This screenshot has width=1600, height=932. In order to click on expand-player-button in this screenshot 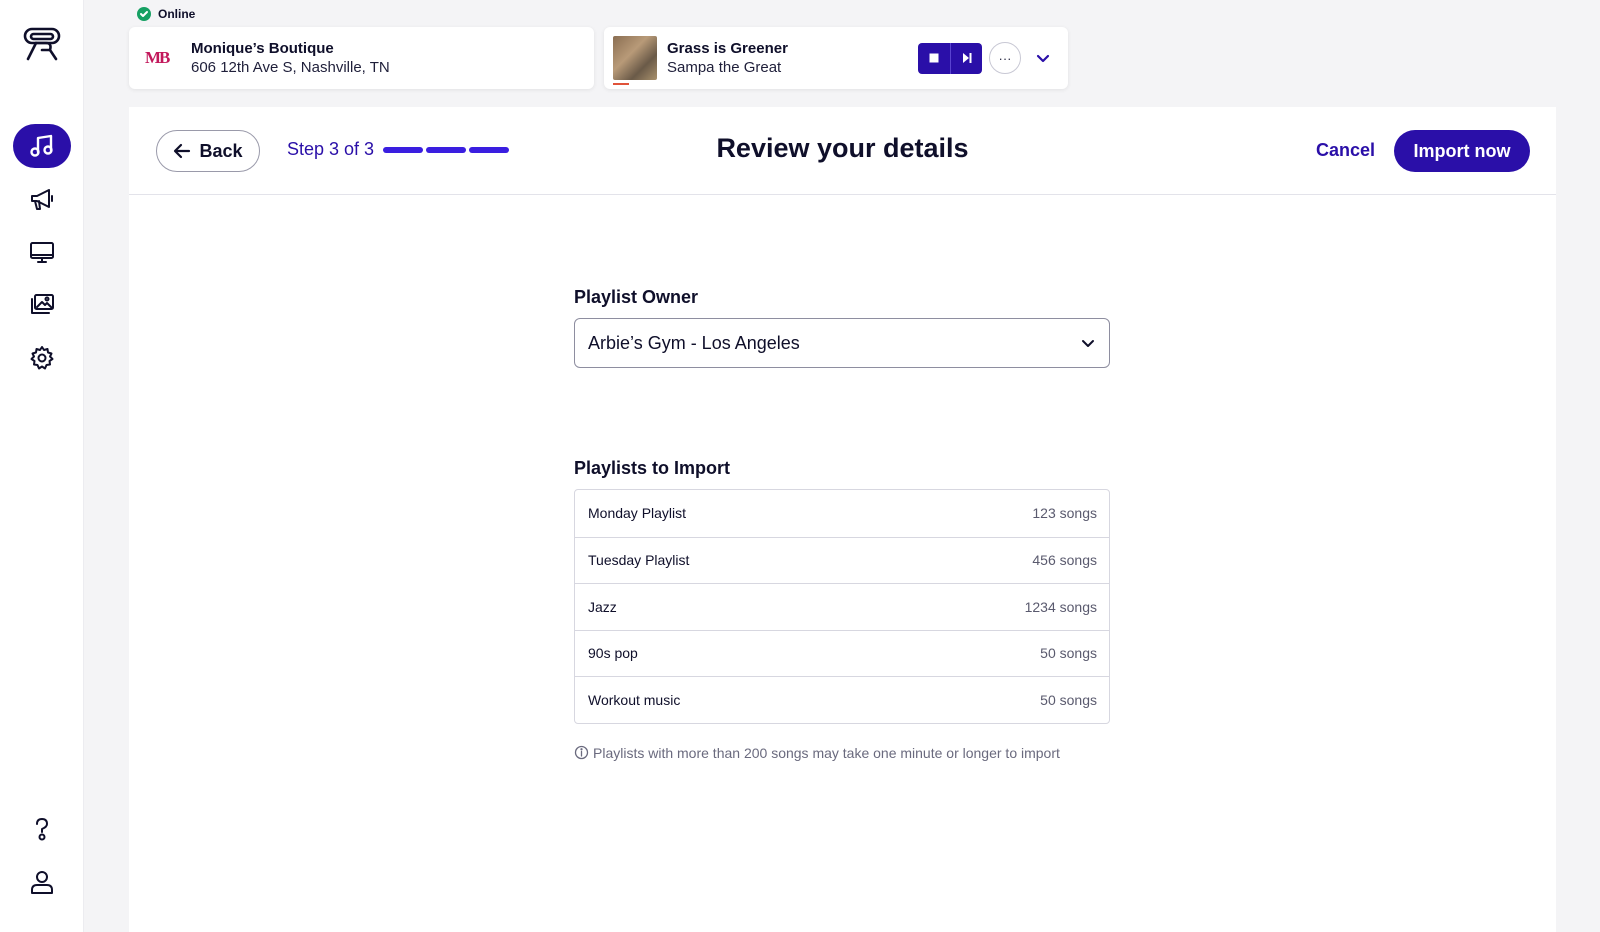, I will do `click(1043, 58)`.